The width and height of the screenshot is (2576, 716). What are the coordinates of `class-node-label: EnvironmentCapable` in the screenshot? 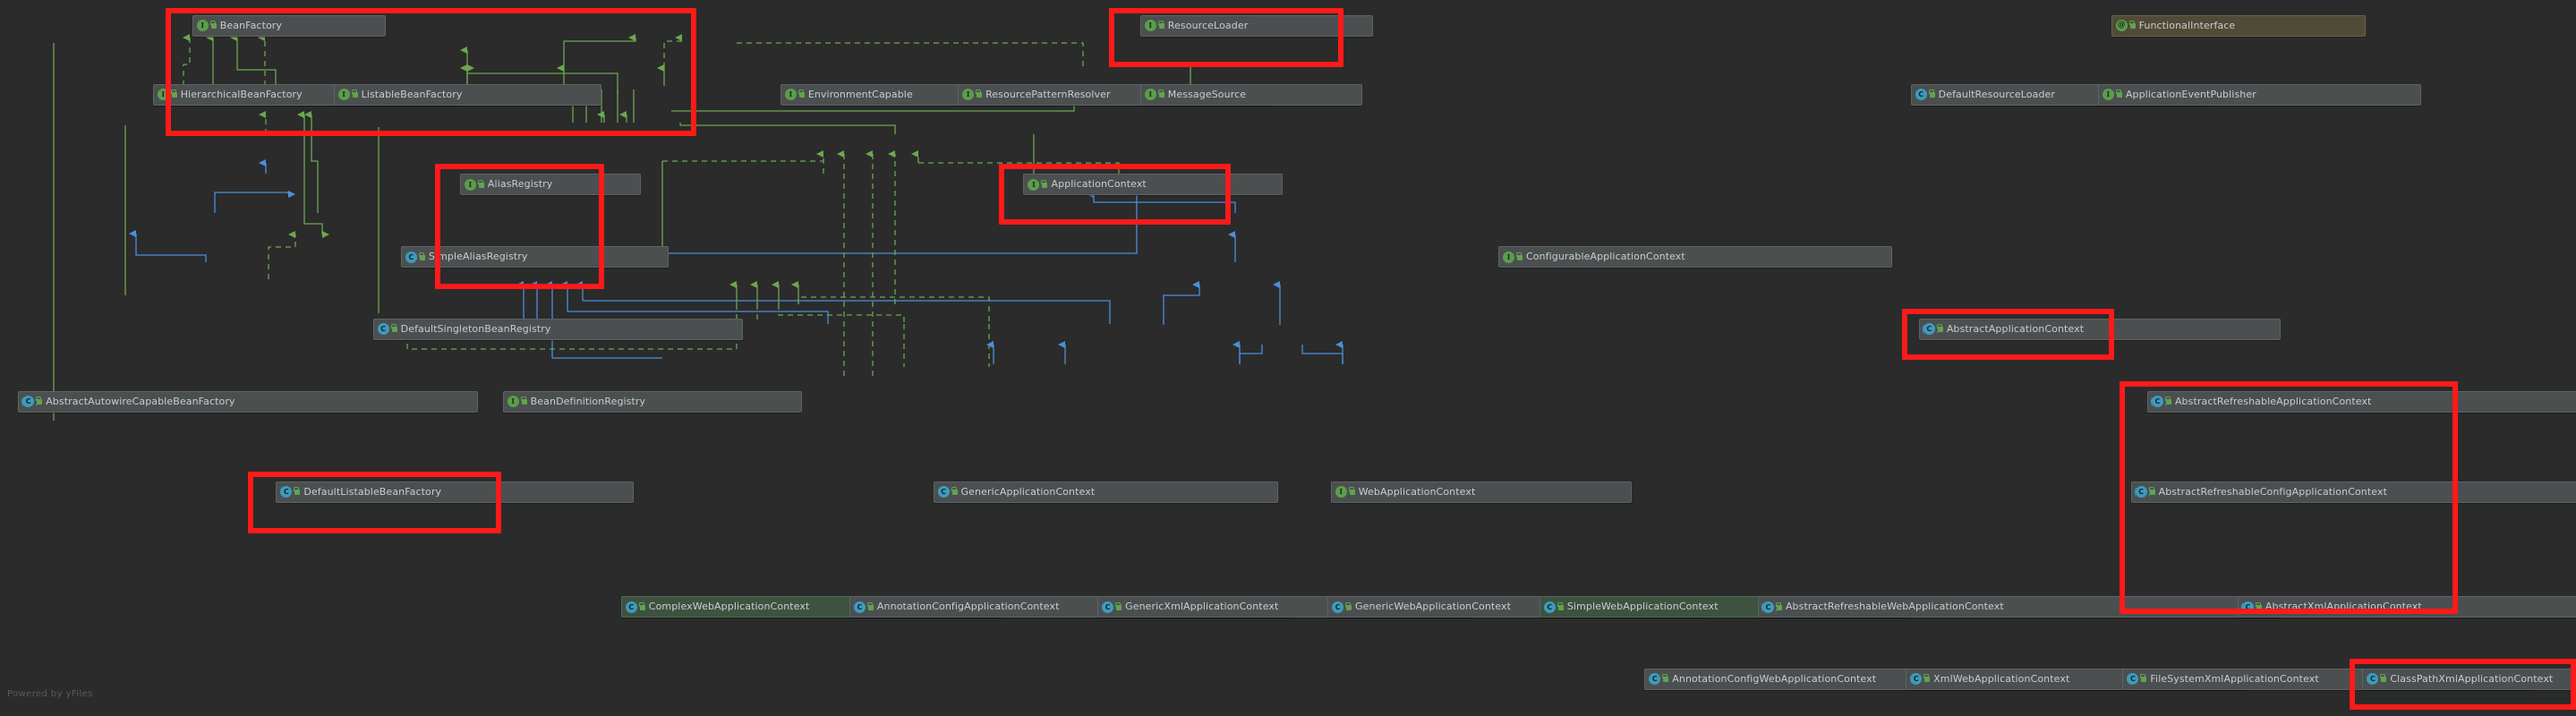 It's located at (860, 94).